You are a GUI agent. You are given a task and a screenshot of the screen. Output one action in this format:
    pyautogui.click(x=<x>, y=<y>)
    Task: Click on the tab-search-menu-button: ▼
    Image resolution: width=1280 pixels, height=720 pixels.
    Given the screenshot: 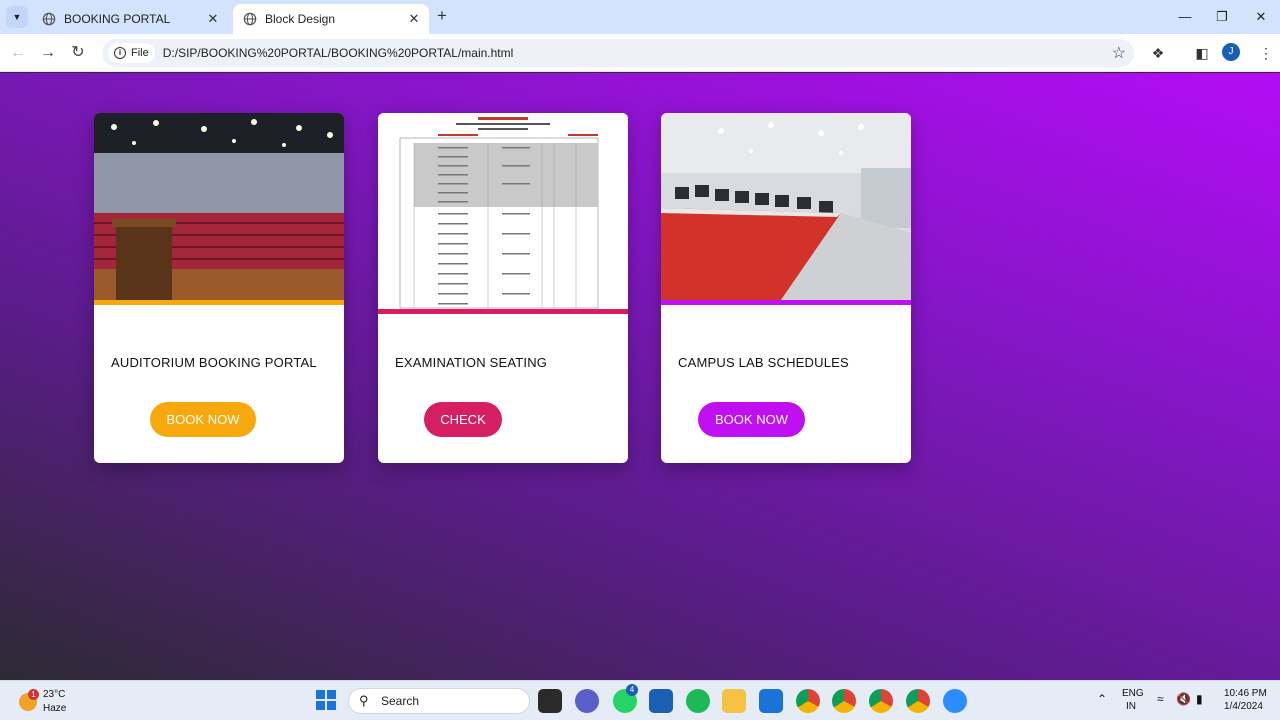 What is the action you would take?
    pyautogui.click(x=17, y=17)
    